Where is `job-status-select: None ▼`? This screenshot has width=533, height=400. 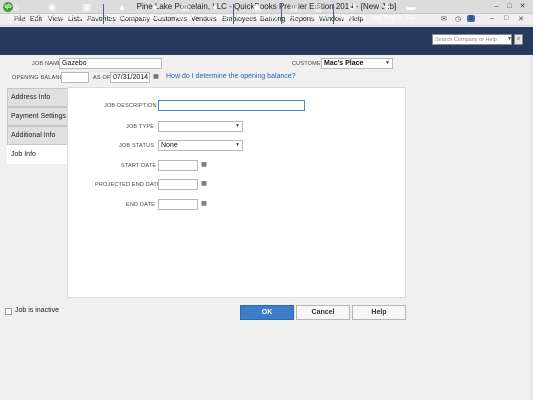
job-status-select: None ▼ is located at coordinates (200, 145).